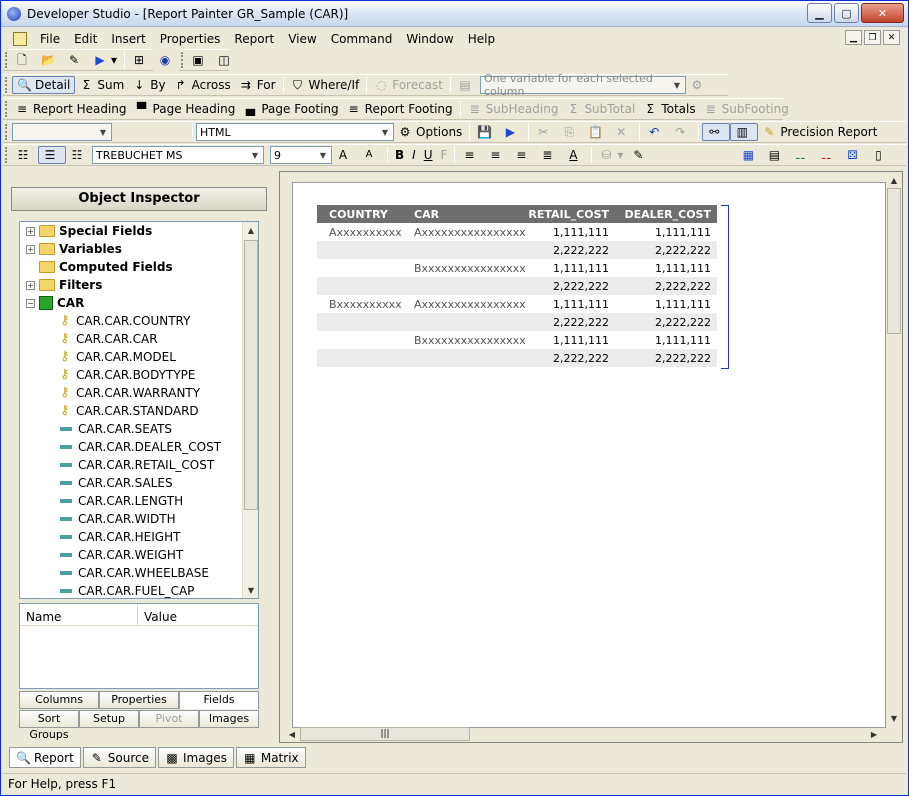 The image size is (909, 796). What do you see at coordinates (290, 109) in the screenshot?
I see `page-footing-button: ▄ Page Footing` at bounding box center [290, 109].